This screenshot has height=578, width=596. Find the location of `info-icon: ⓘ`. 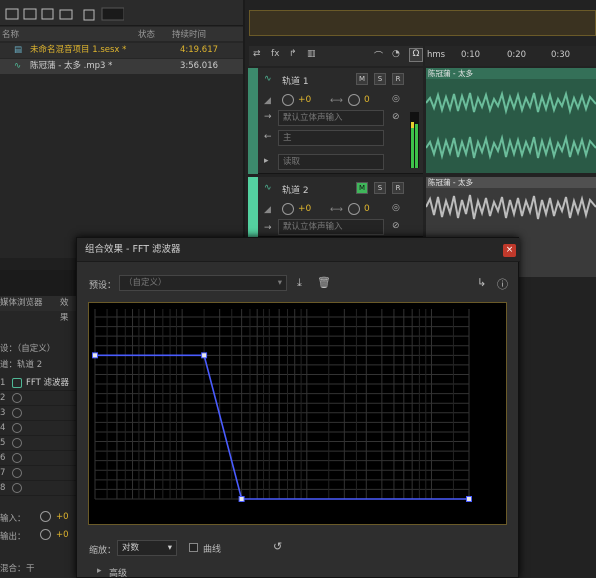

info-icon: ⓘ is located at coordinates (502, 284).